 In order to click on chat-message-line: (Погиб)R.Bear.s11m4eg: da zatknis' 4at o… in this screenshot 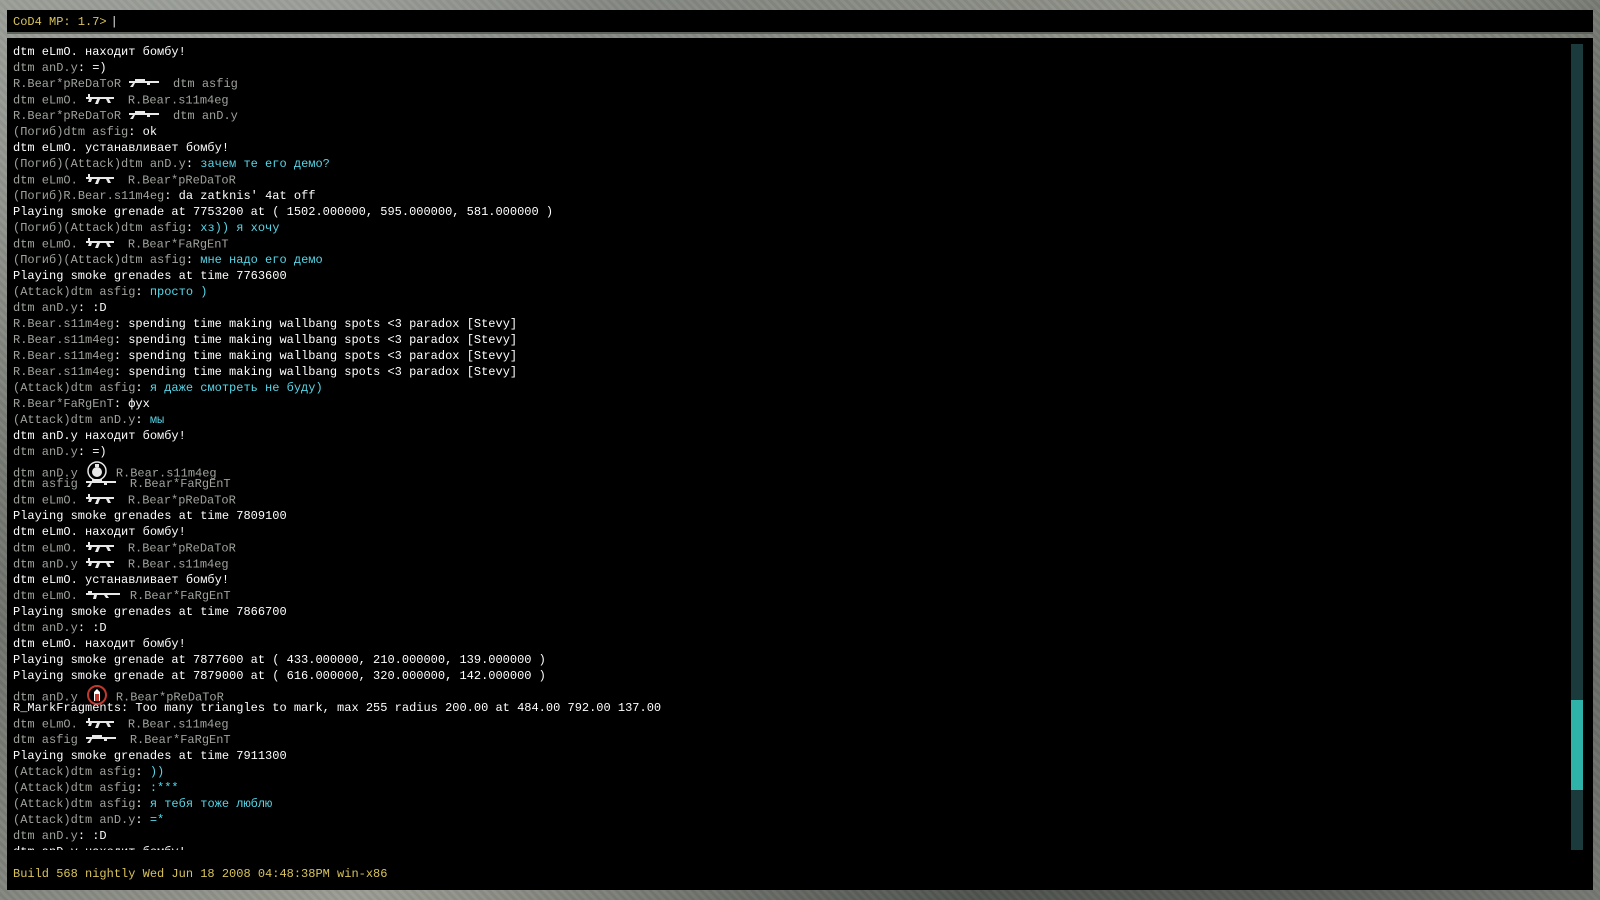, I will do `click(788, 196)`.